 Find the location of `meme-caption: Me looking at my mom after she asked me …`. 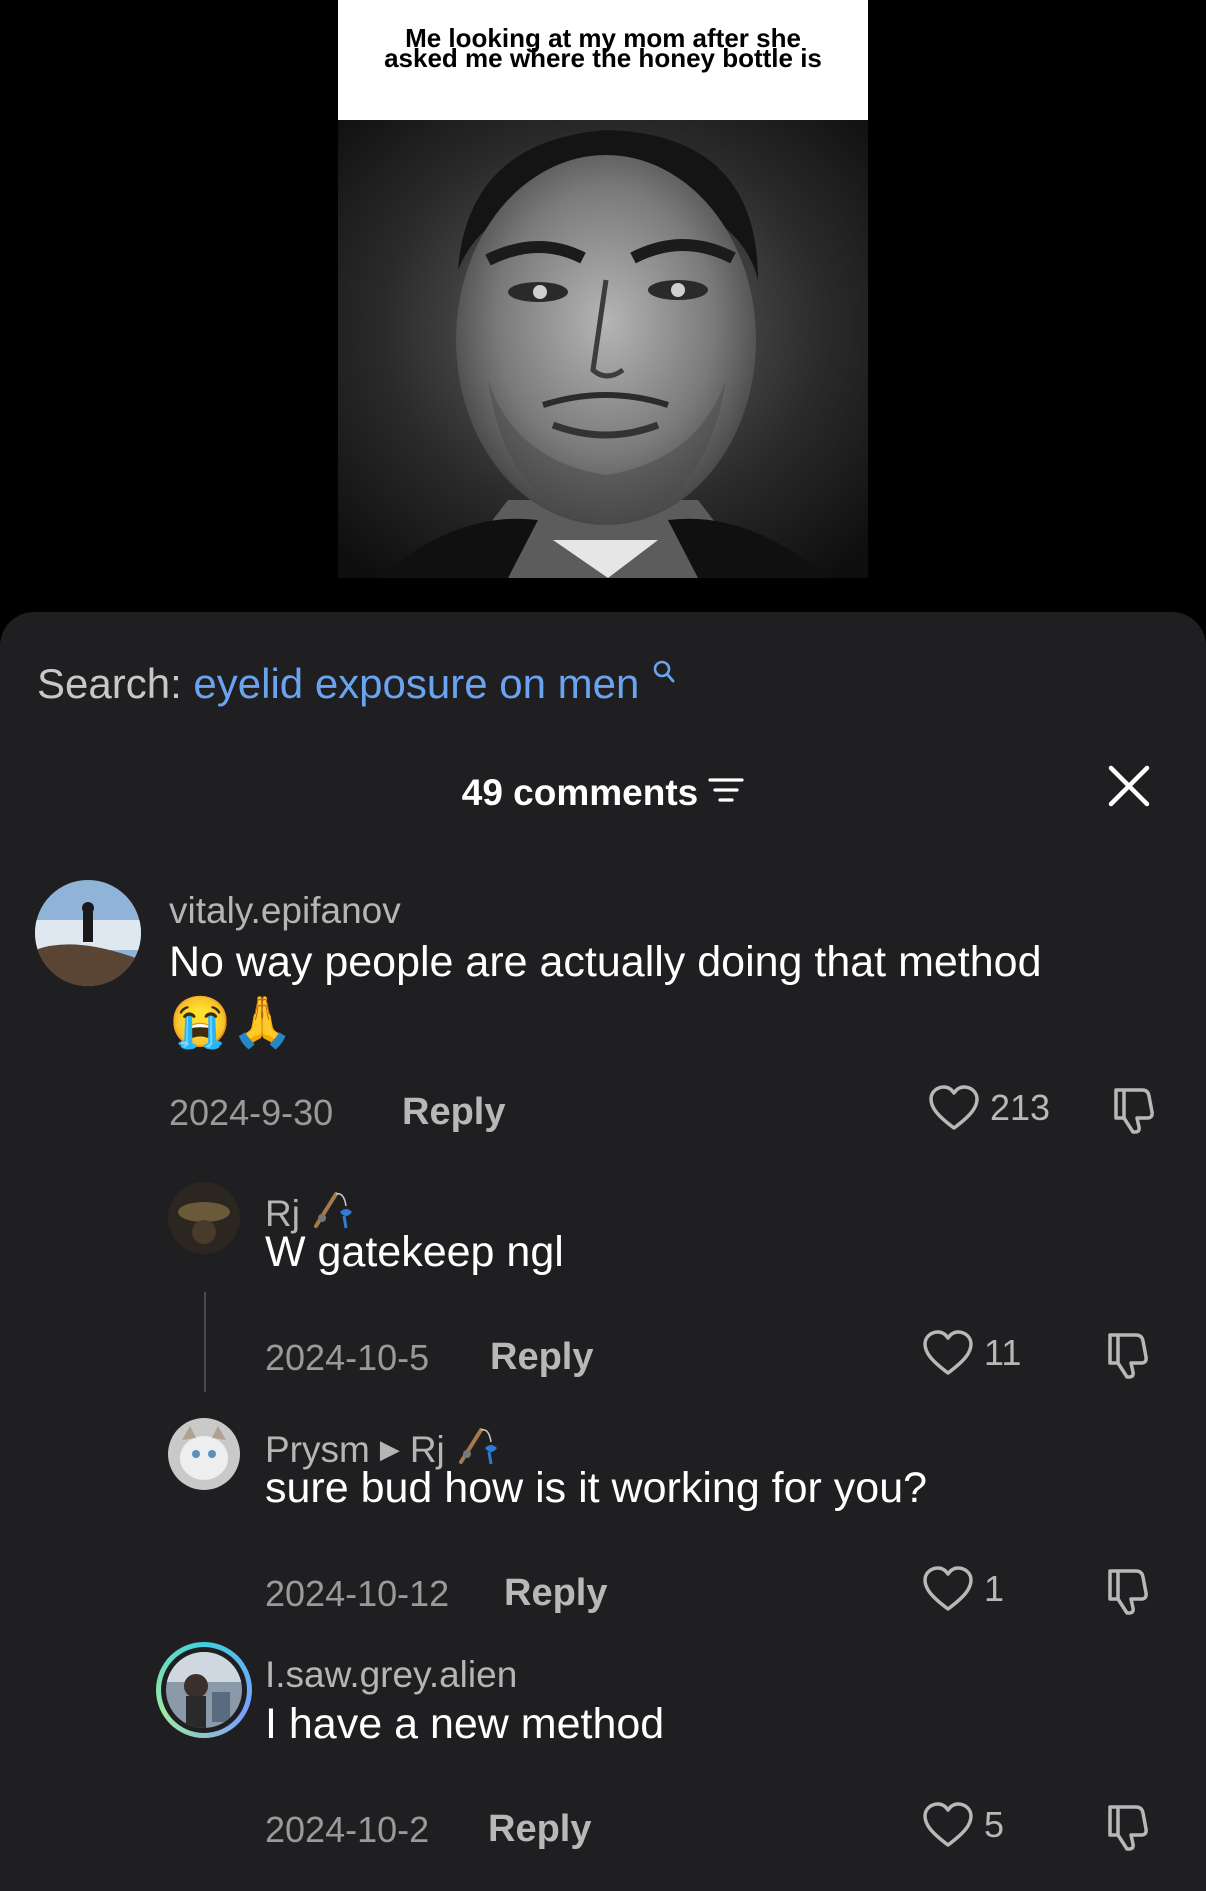

meme-caption: Me looking at my mom after she asked me … is located at coordinates (603, 60).